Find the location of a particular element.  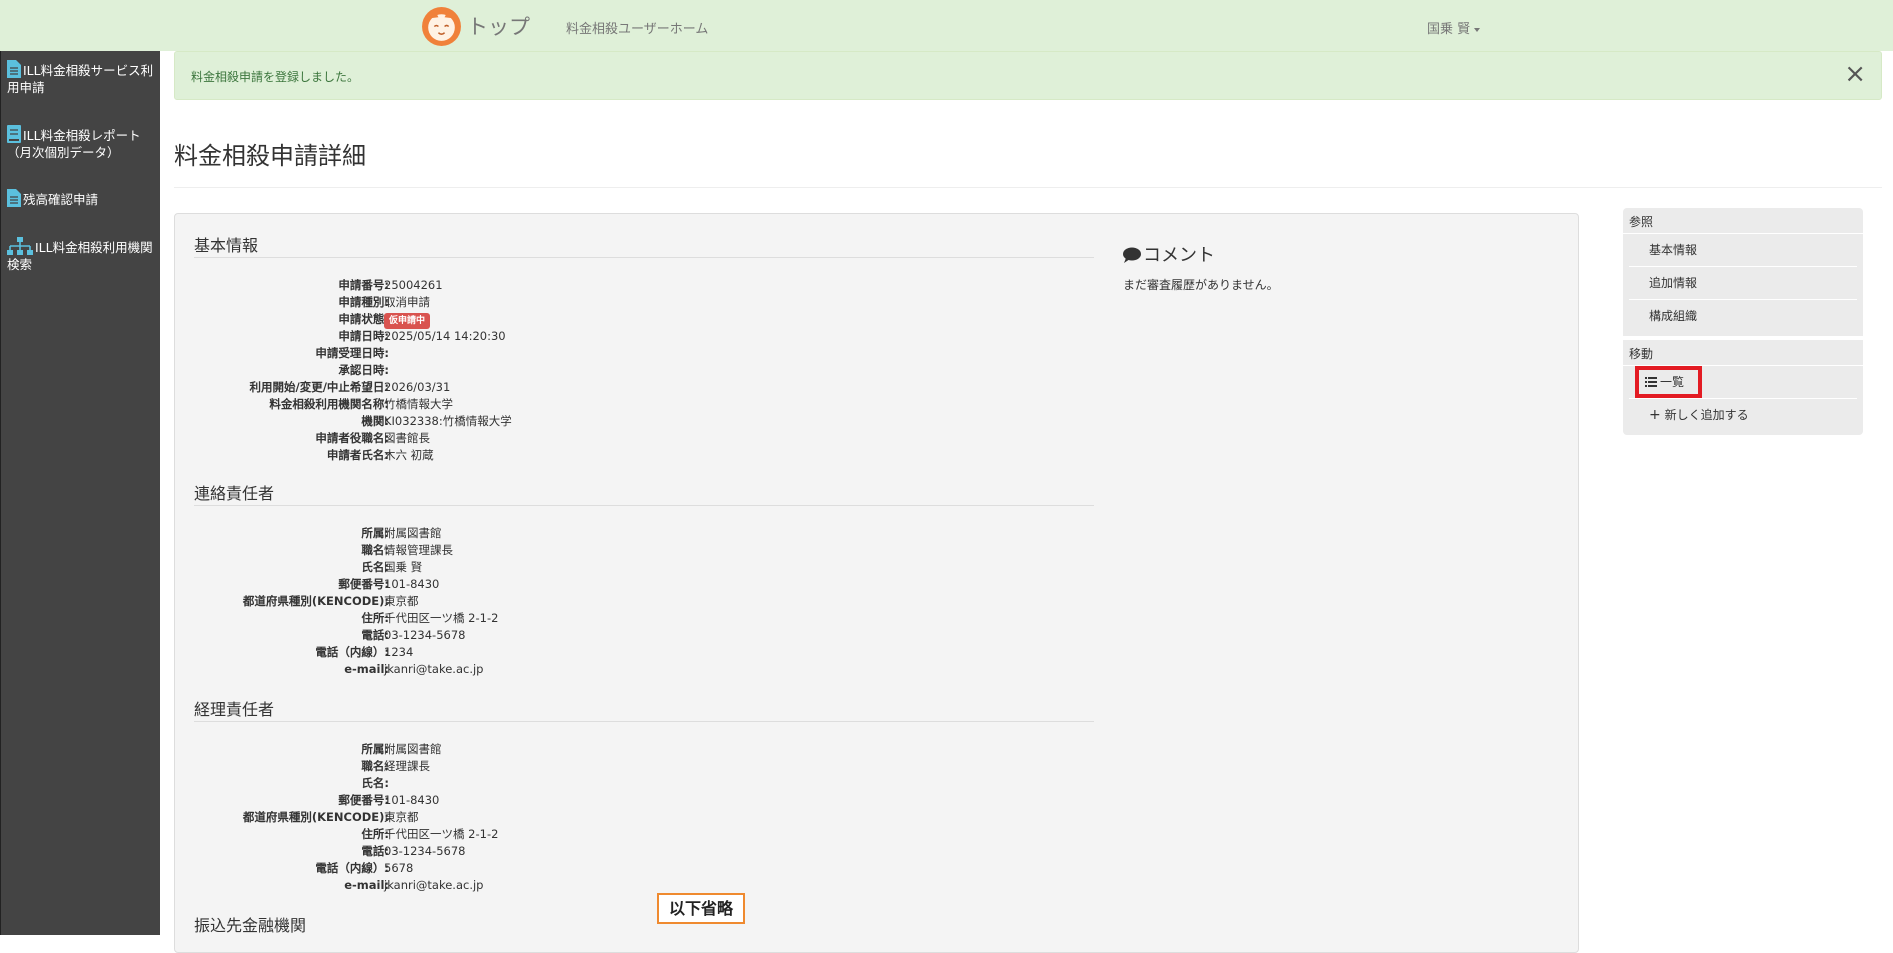

field-row: 申請日時: 2025/05/14 14:20:30 is located at coordinates (525, 336).